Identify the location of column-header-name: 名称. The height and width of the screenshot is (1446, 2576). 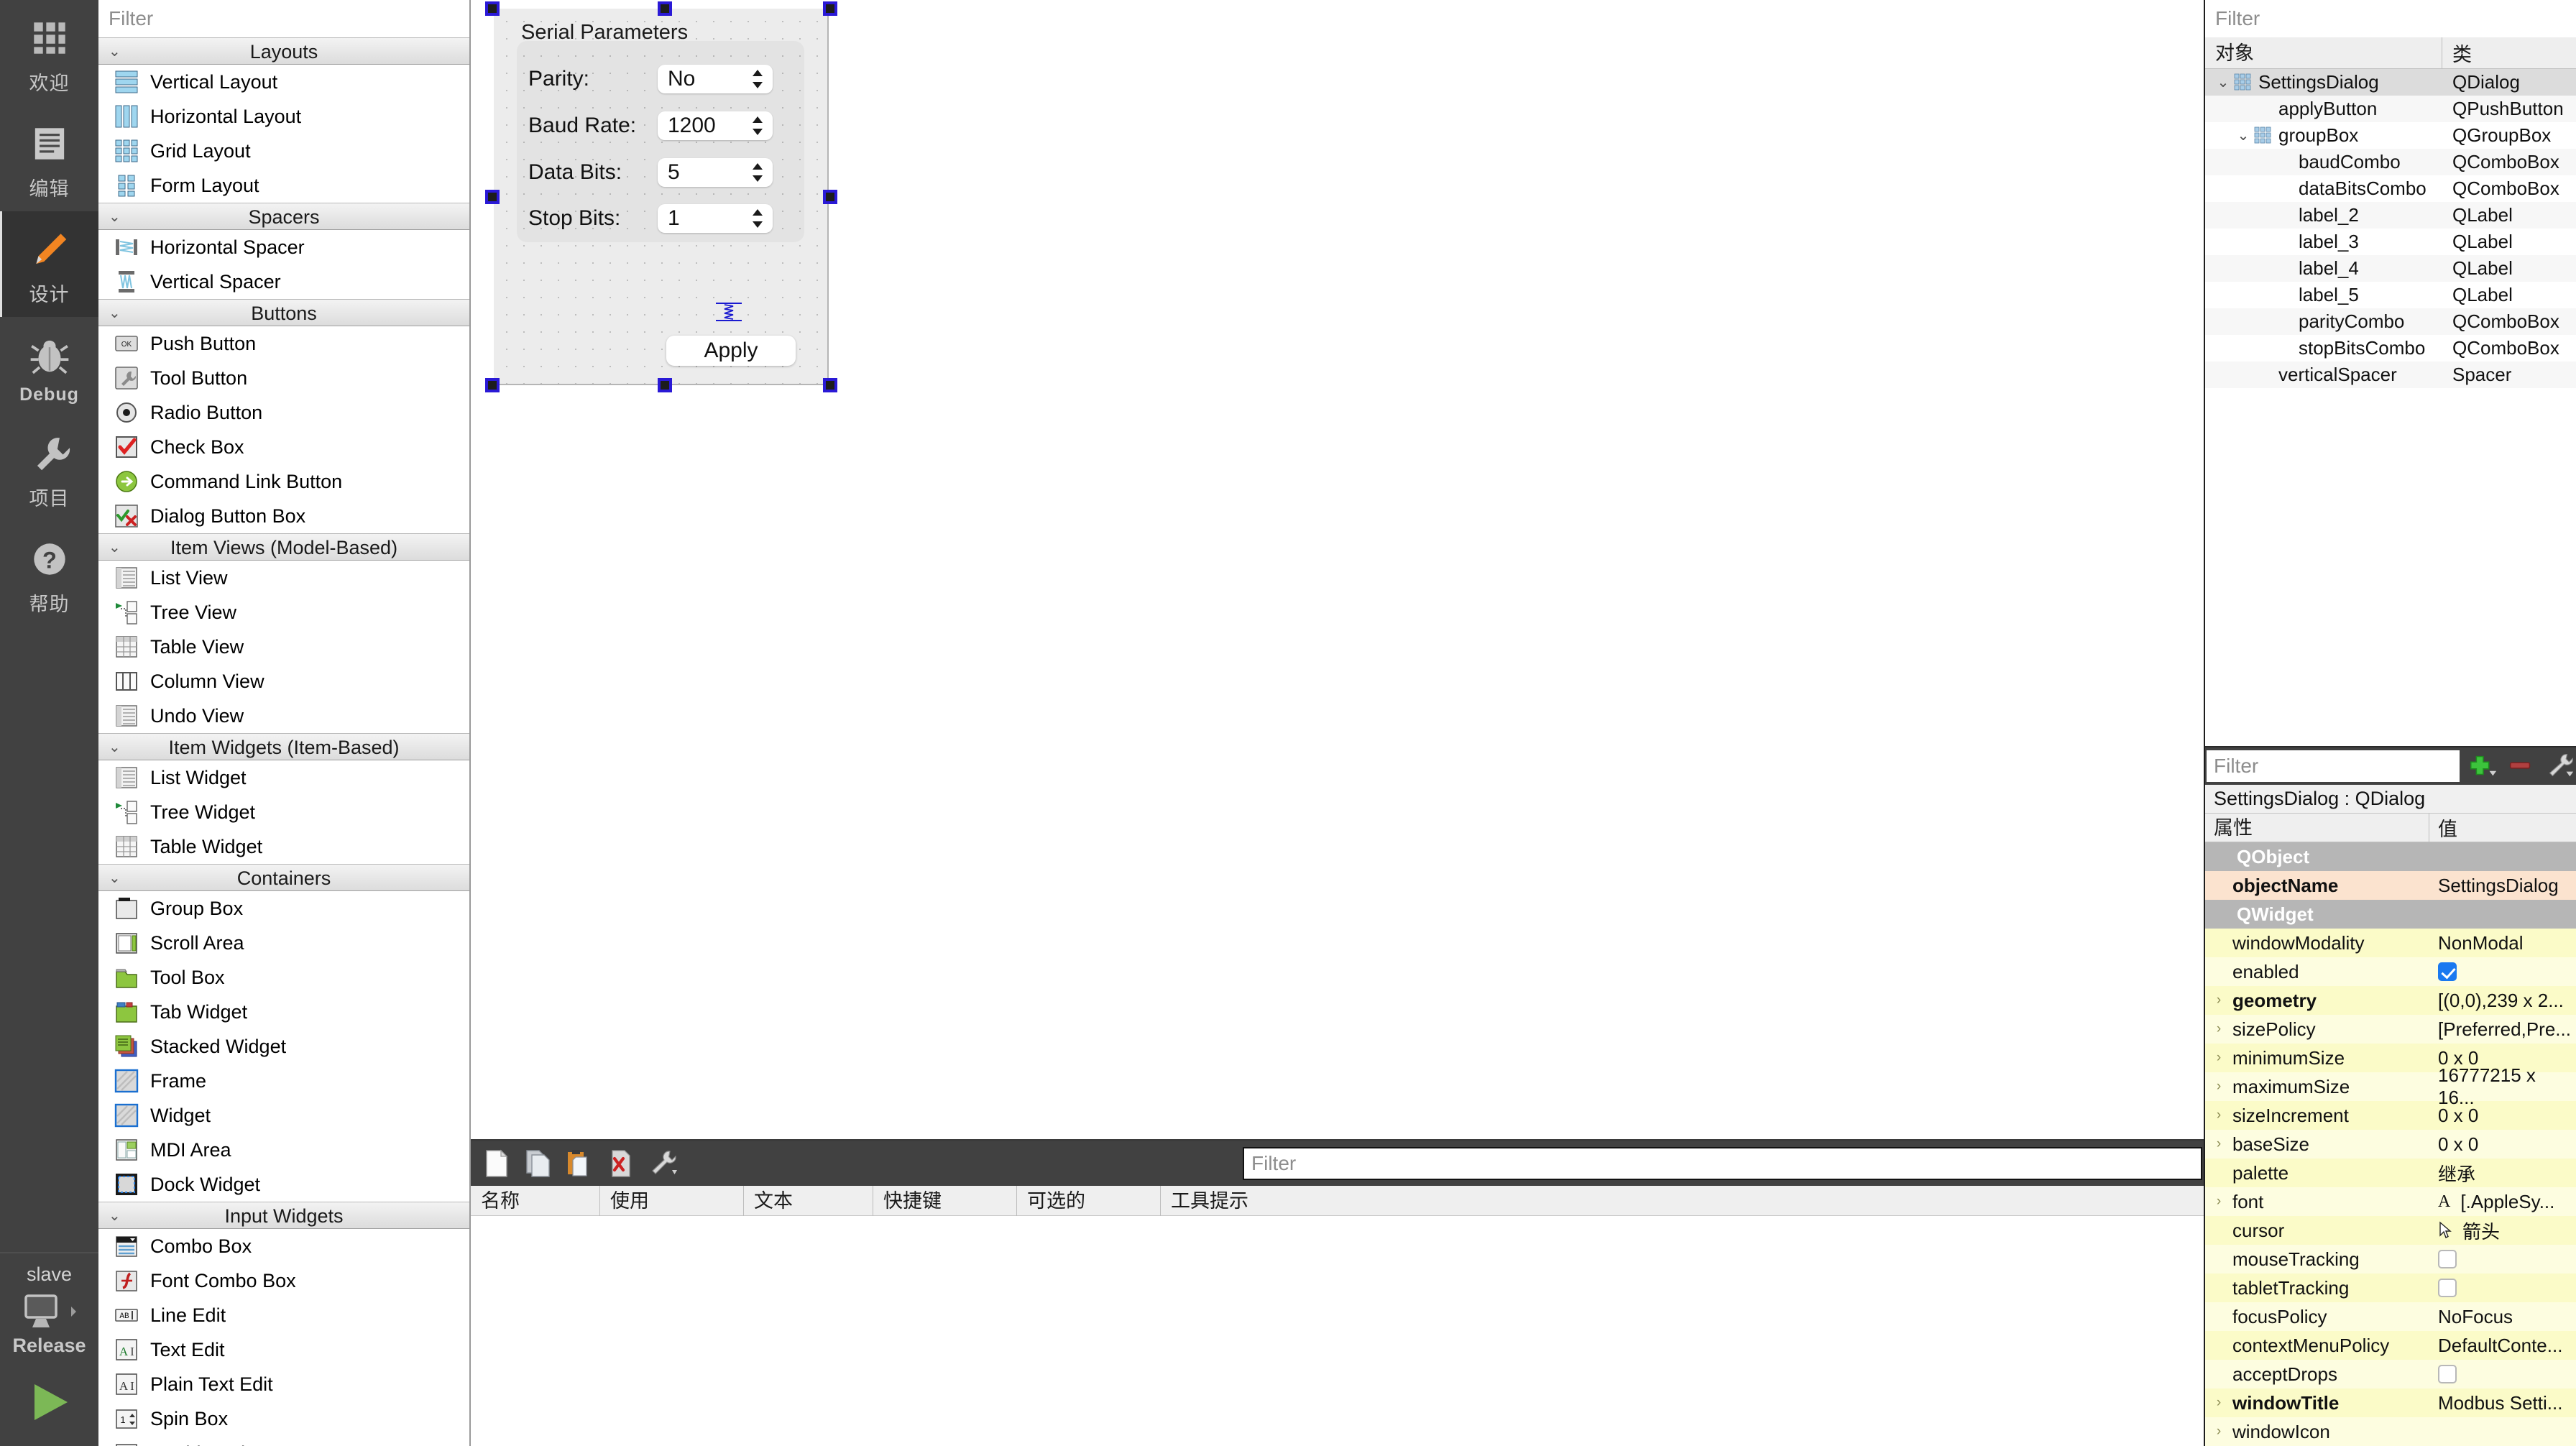
(535, 1200).